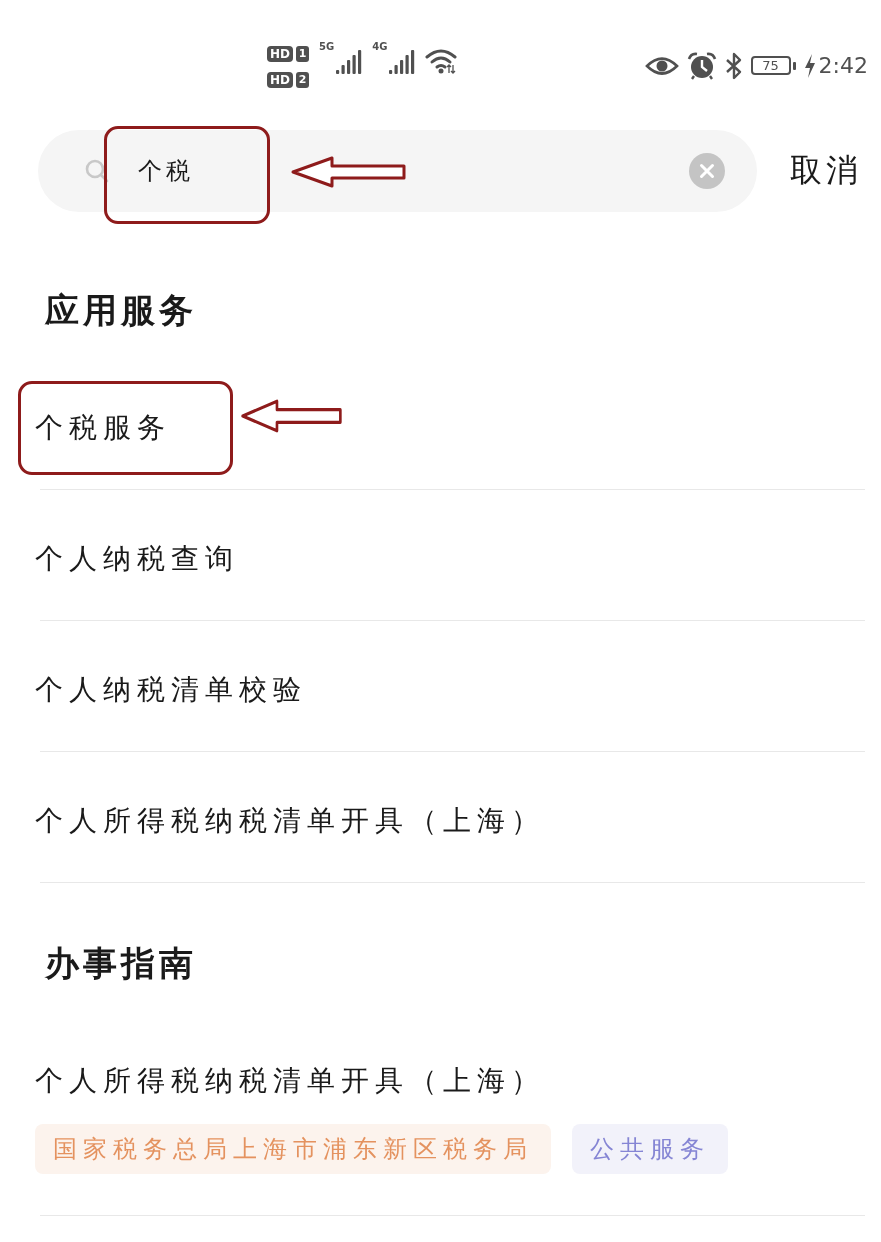 This screenshot has width=881, height=1242. What do you see at coordinates (171, 690) in the screenshot?
I see `search-result-item: 个人纳税清单校验` at bounding box center [171, 690].